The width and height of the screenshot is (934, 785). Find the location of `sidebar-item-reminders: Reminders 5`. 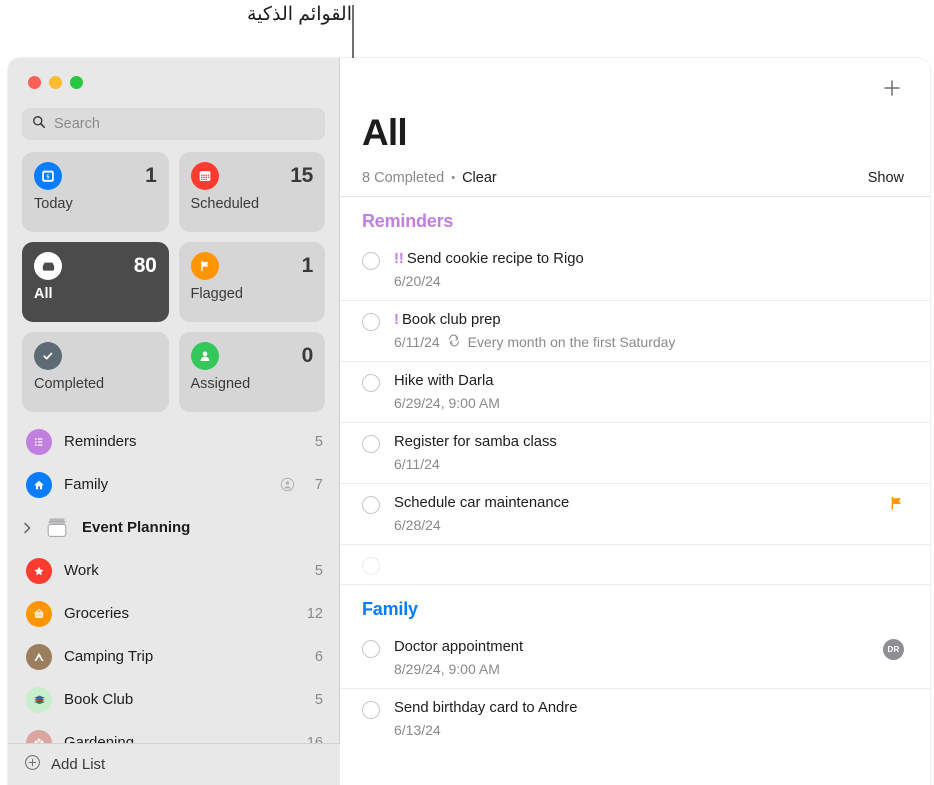

sidebar-item-reminders: Reminders 5 is located at coordinates (173, 441).